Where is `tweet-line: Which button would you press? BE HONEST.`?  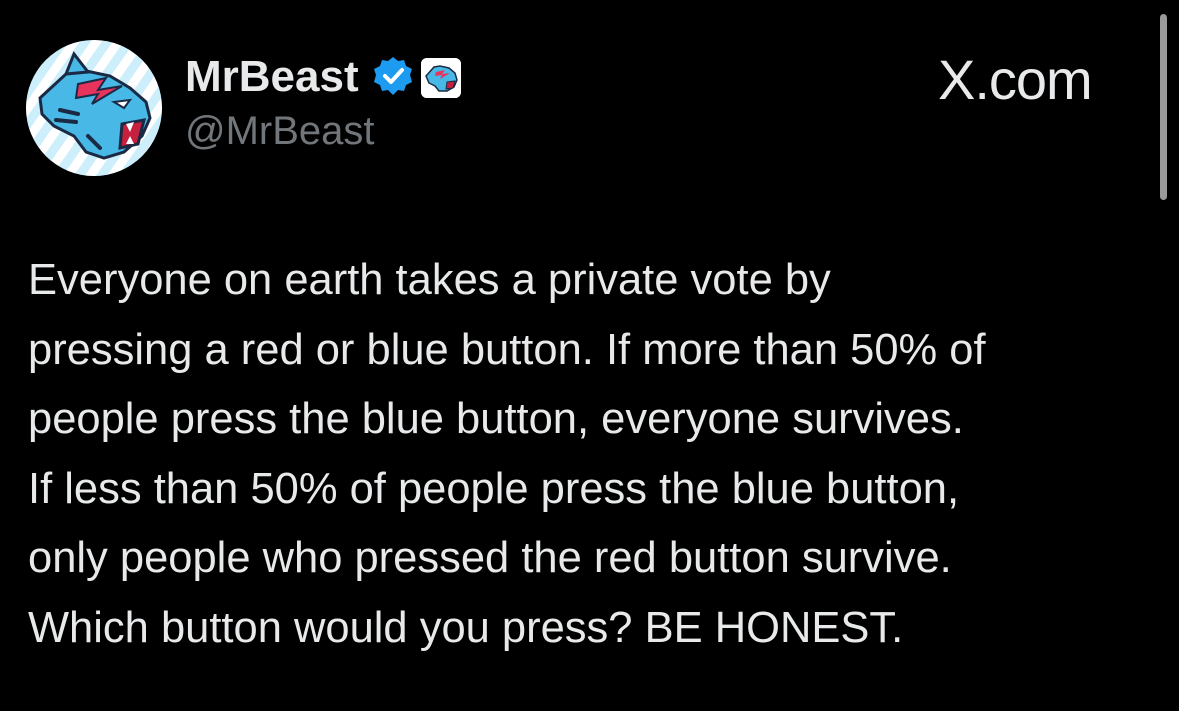 tweet-line: Which button would you press? BE HONEST. is located at coordinates (466, 627).